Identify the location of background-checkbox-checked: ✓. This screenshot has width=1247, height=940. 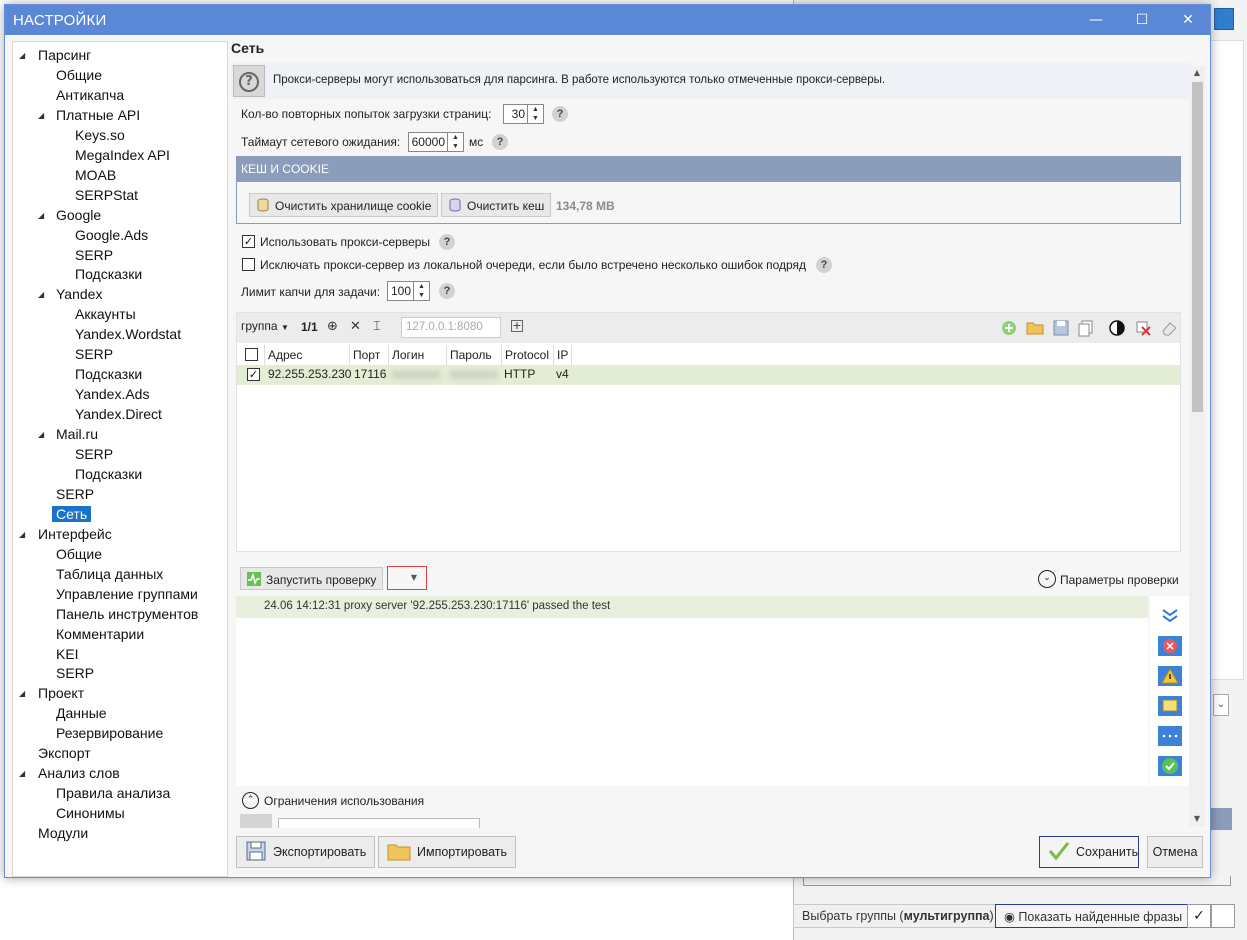
(1199, 916).